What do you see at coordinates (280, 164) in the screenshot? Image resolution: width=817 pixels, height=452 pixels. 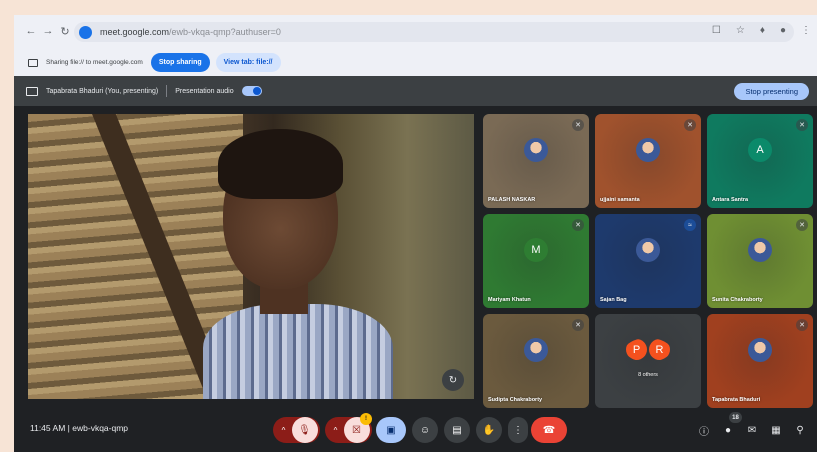 I see `video-hair` at bounding box center [280, 164].